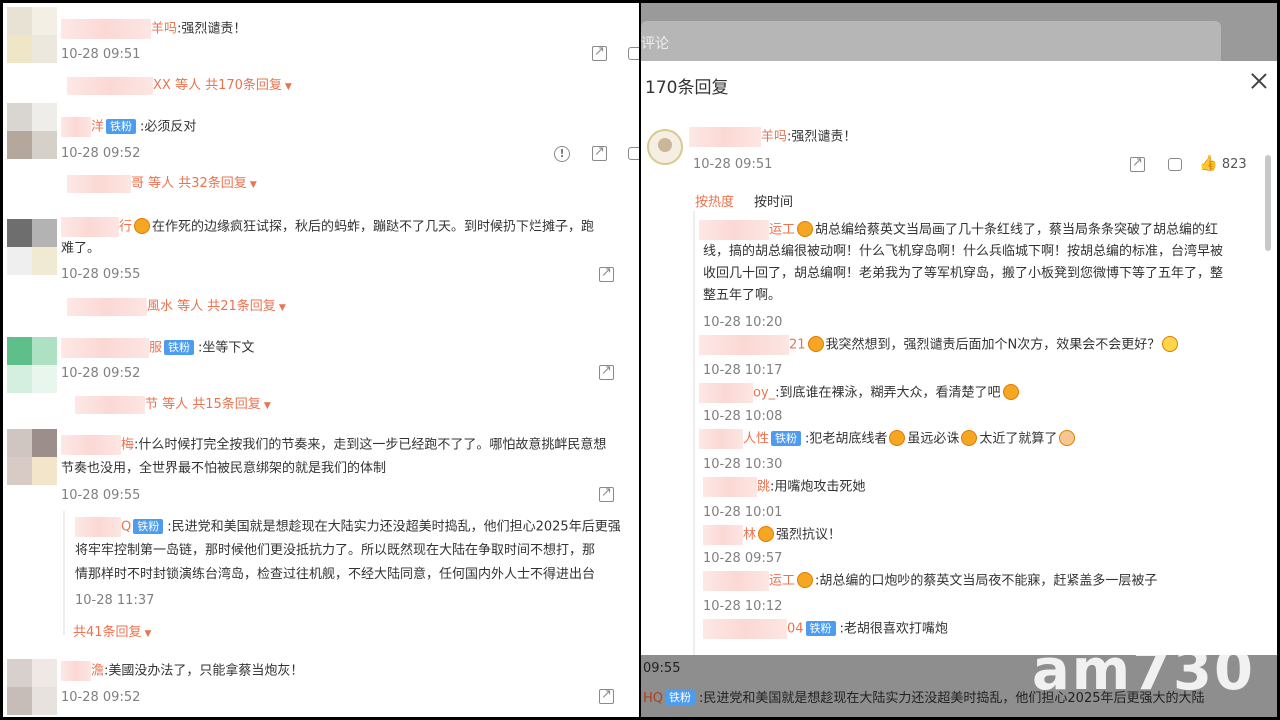 The height and width of the screenshot is (720, 1280). I want to click on sort-tabs: 按热度 按时间, so click(754, 200).